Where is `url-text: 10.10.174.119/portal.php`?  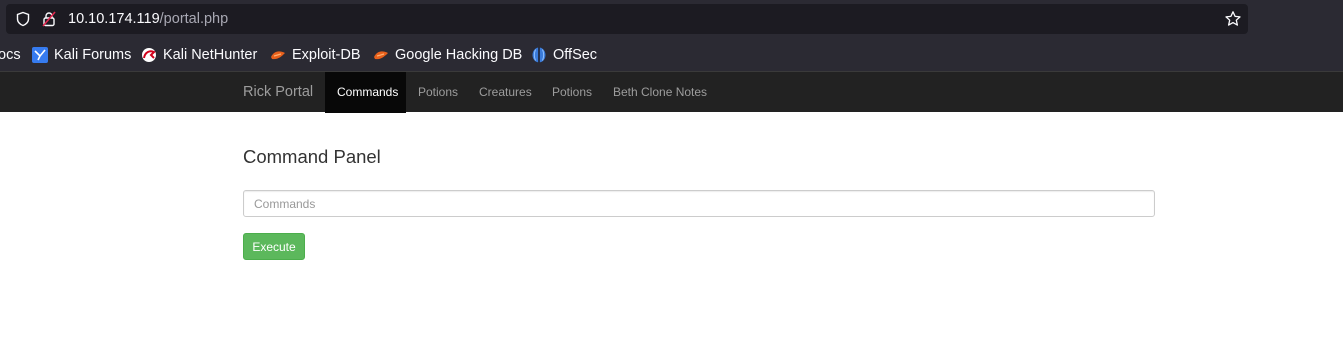
url-text: 10.10.174.119/portal.php is located at coordinates (148, 19).